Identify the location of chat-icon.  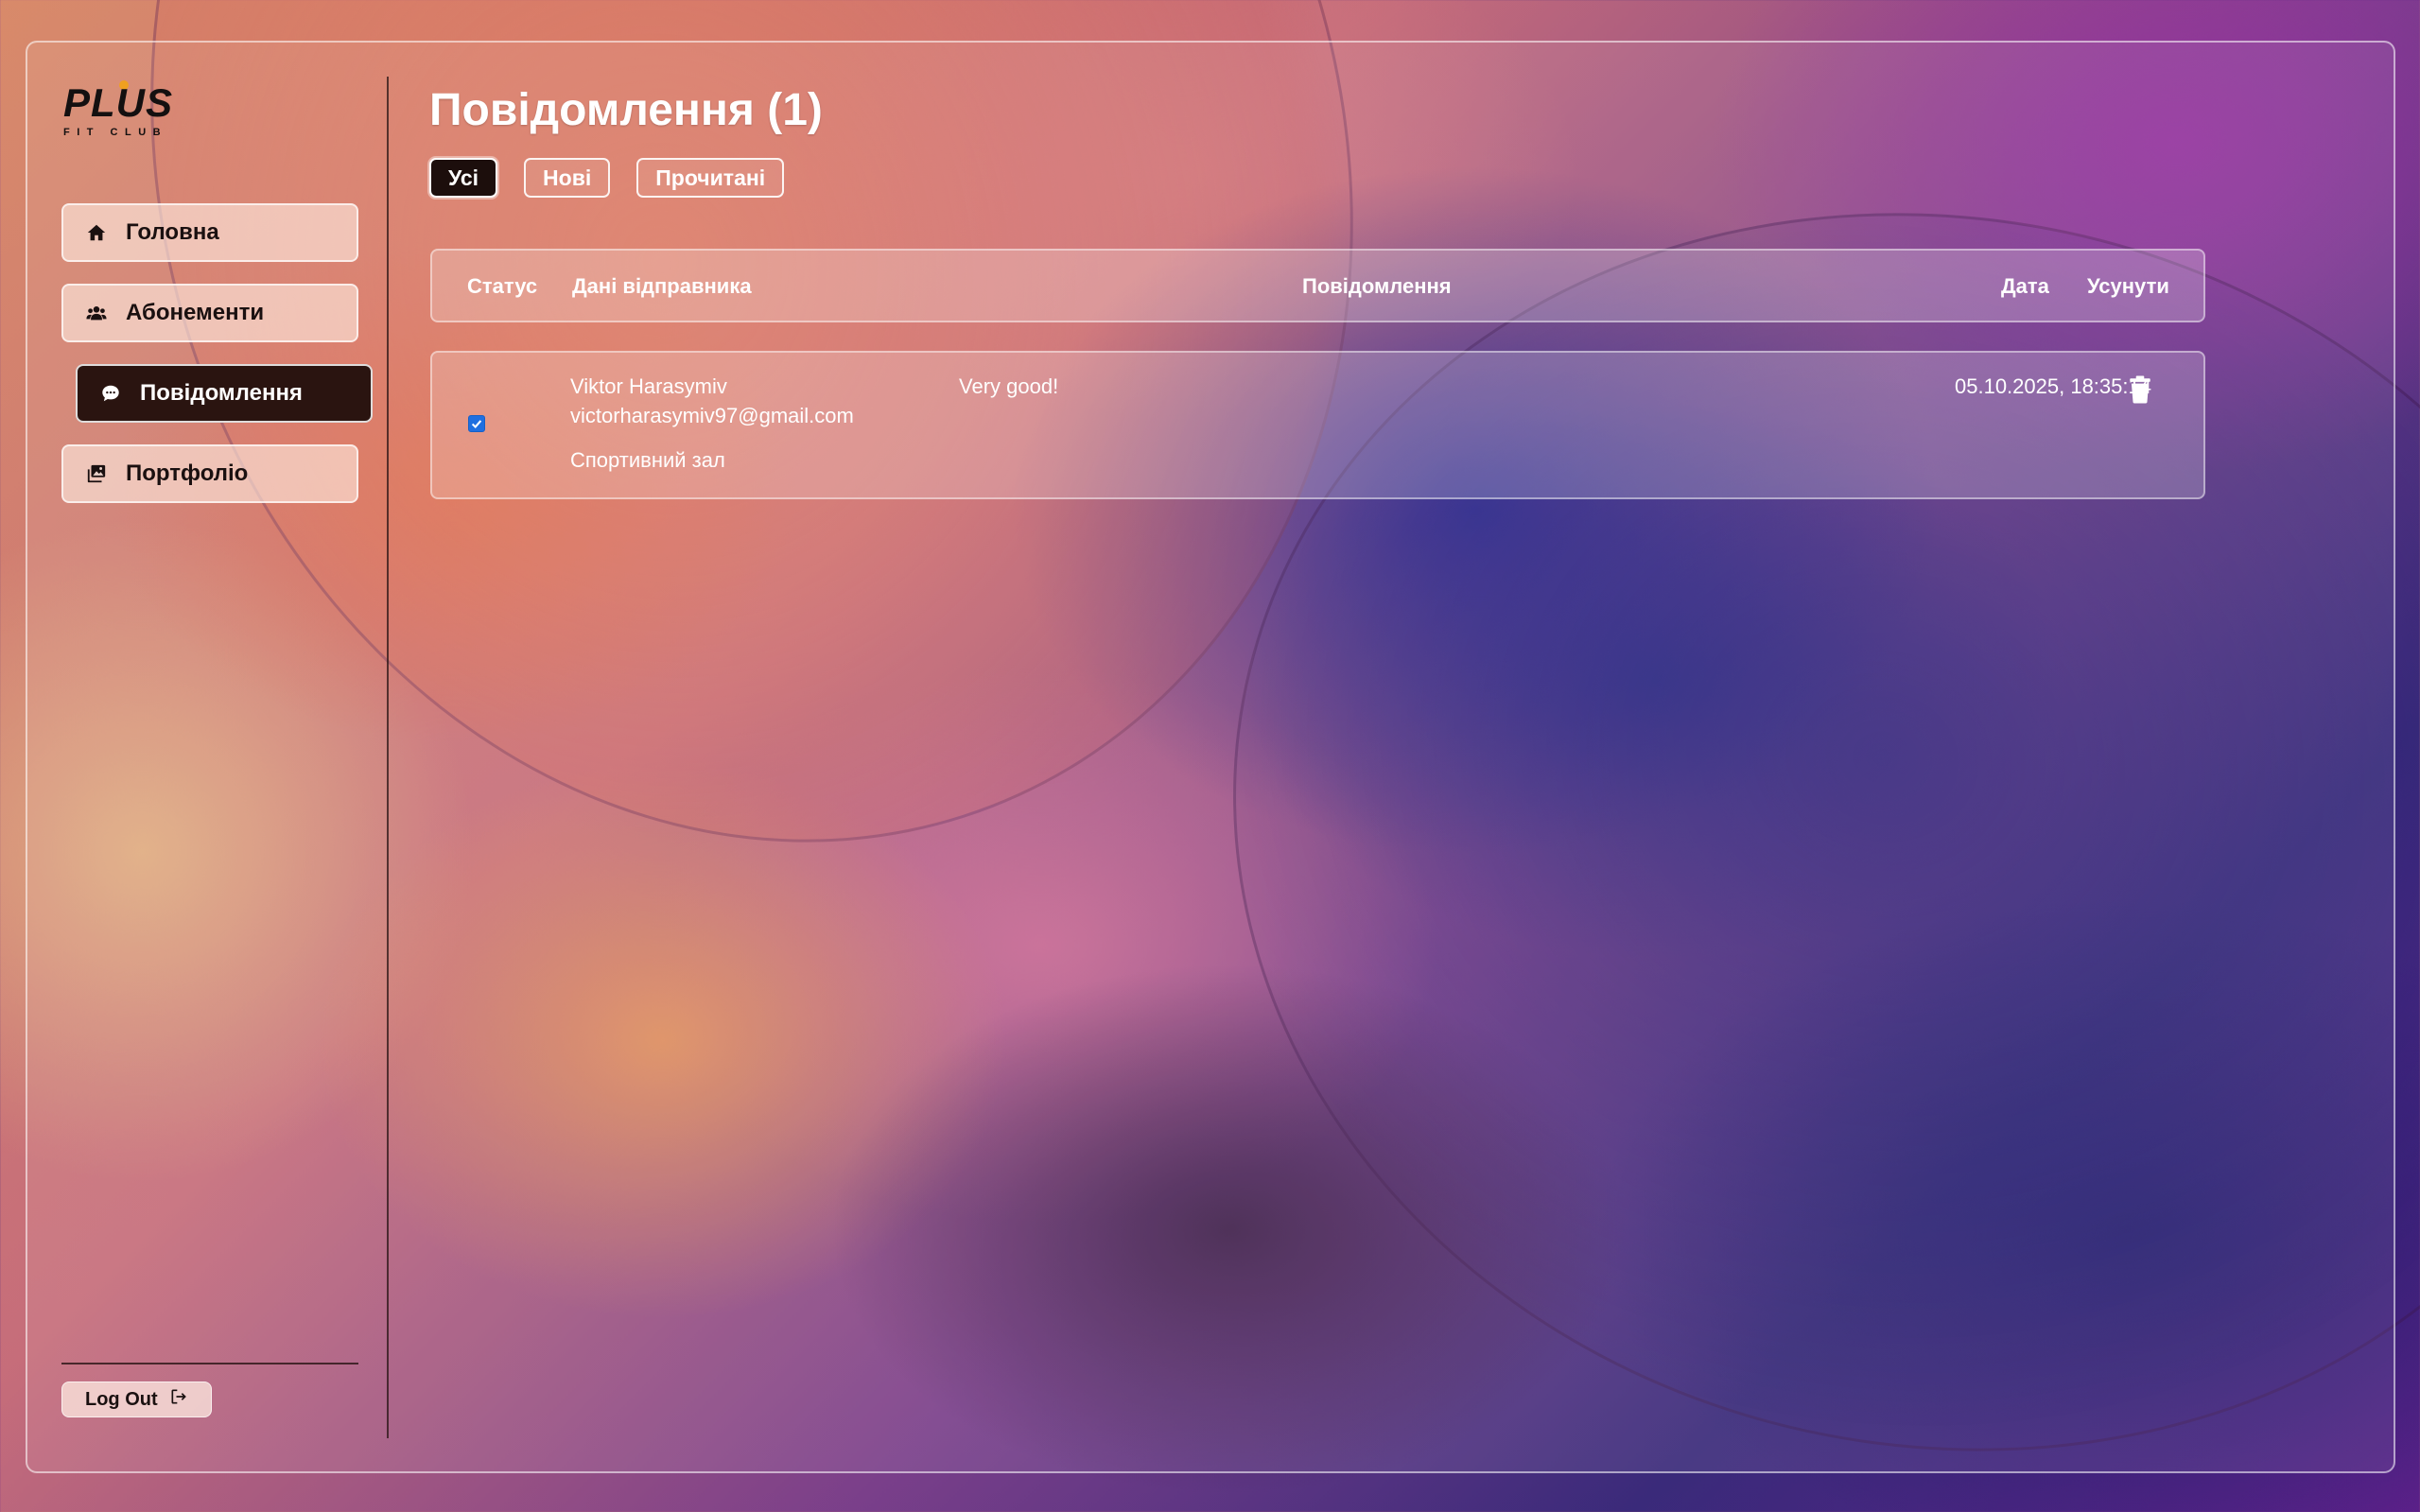
(111, 393).